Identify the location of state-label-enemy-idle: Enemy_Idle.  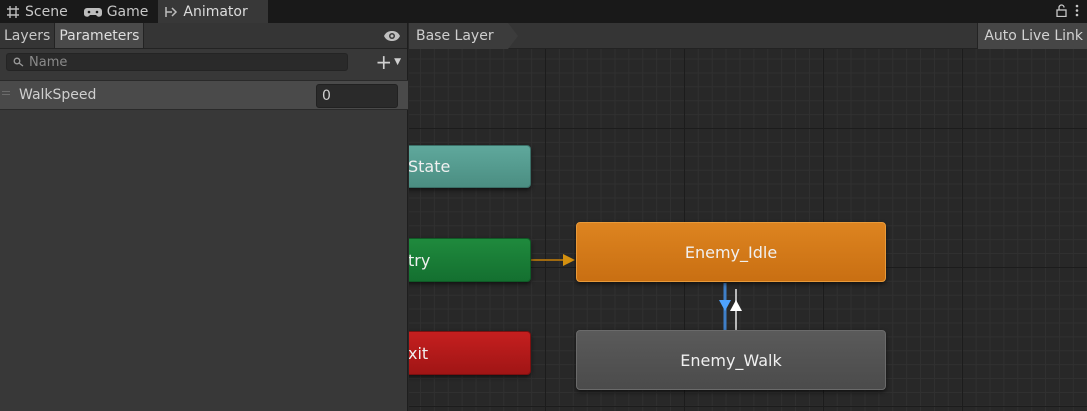
(731, 252).